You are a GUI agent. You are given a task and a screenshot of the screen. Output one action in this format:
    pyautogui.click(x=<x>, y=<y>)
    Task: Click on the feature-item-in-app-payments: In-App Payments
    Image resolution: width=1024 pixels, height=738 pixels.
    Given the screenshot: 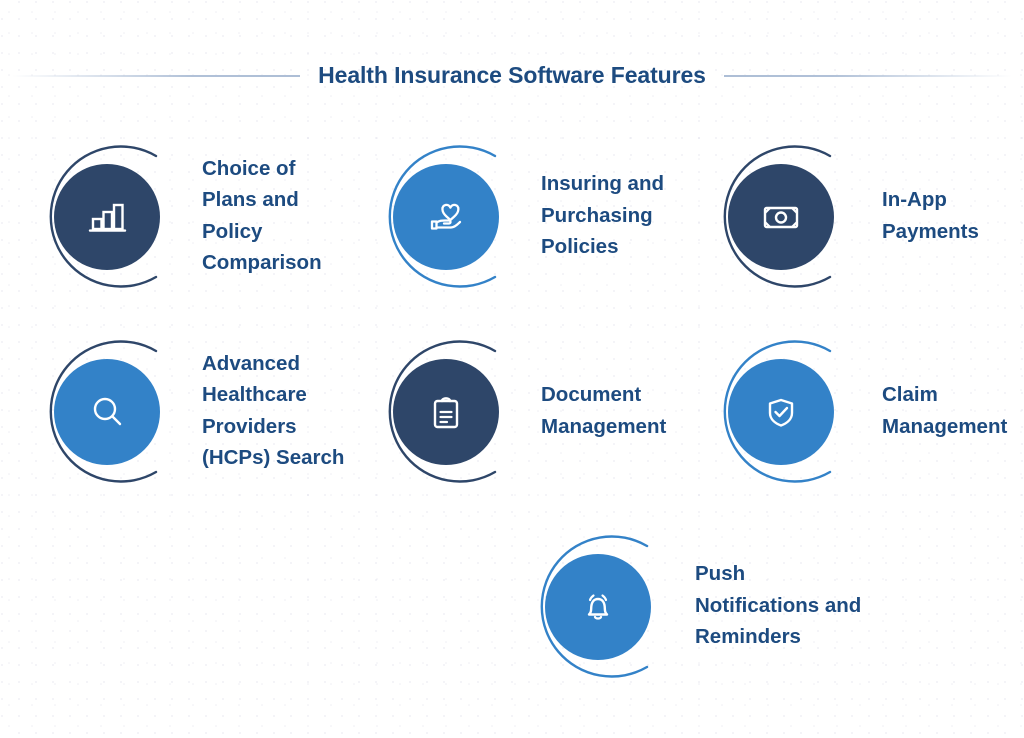 What is the action you would take?
    pyautogui.click(x=857, y=215)
    